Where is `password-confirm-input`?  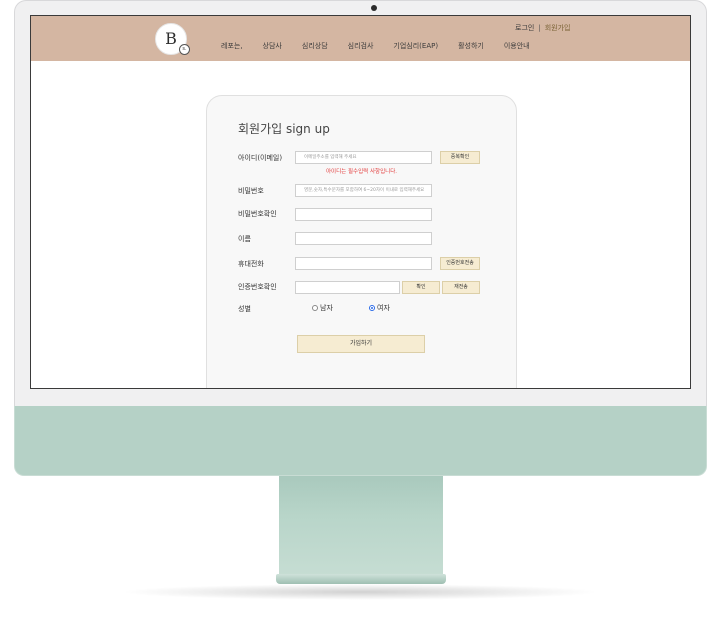
password-confirm-input is located at coordinates (363, 214).